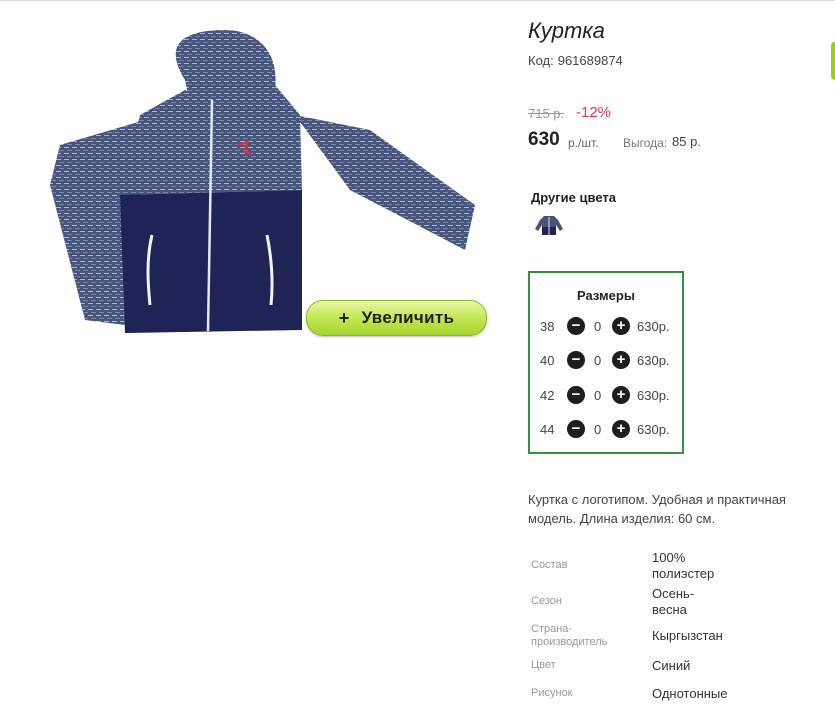 The height and width of the screenshot is (713, 835). What do you see at coordinates (549, 225) in the screenshot?
I see `color-variant-thumbnail` at bounding box center [549, 225].